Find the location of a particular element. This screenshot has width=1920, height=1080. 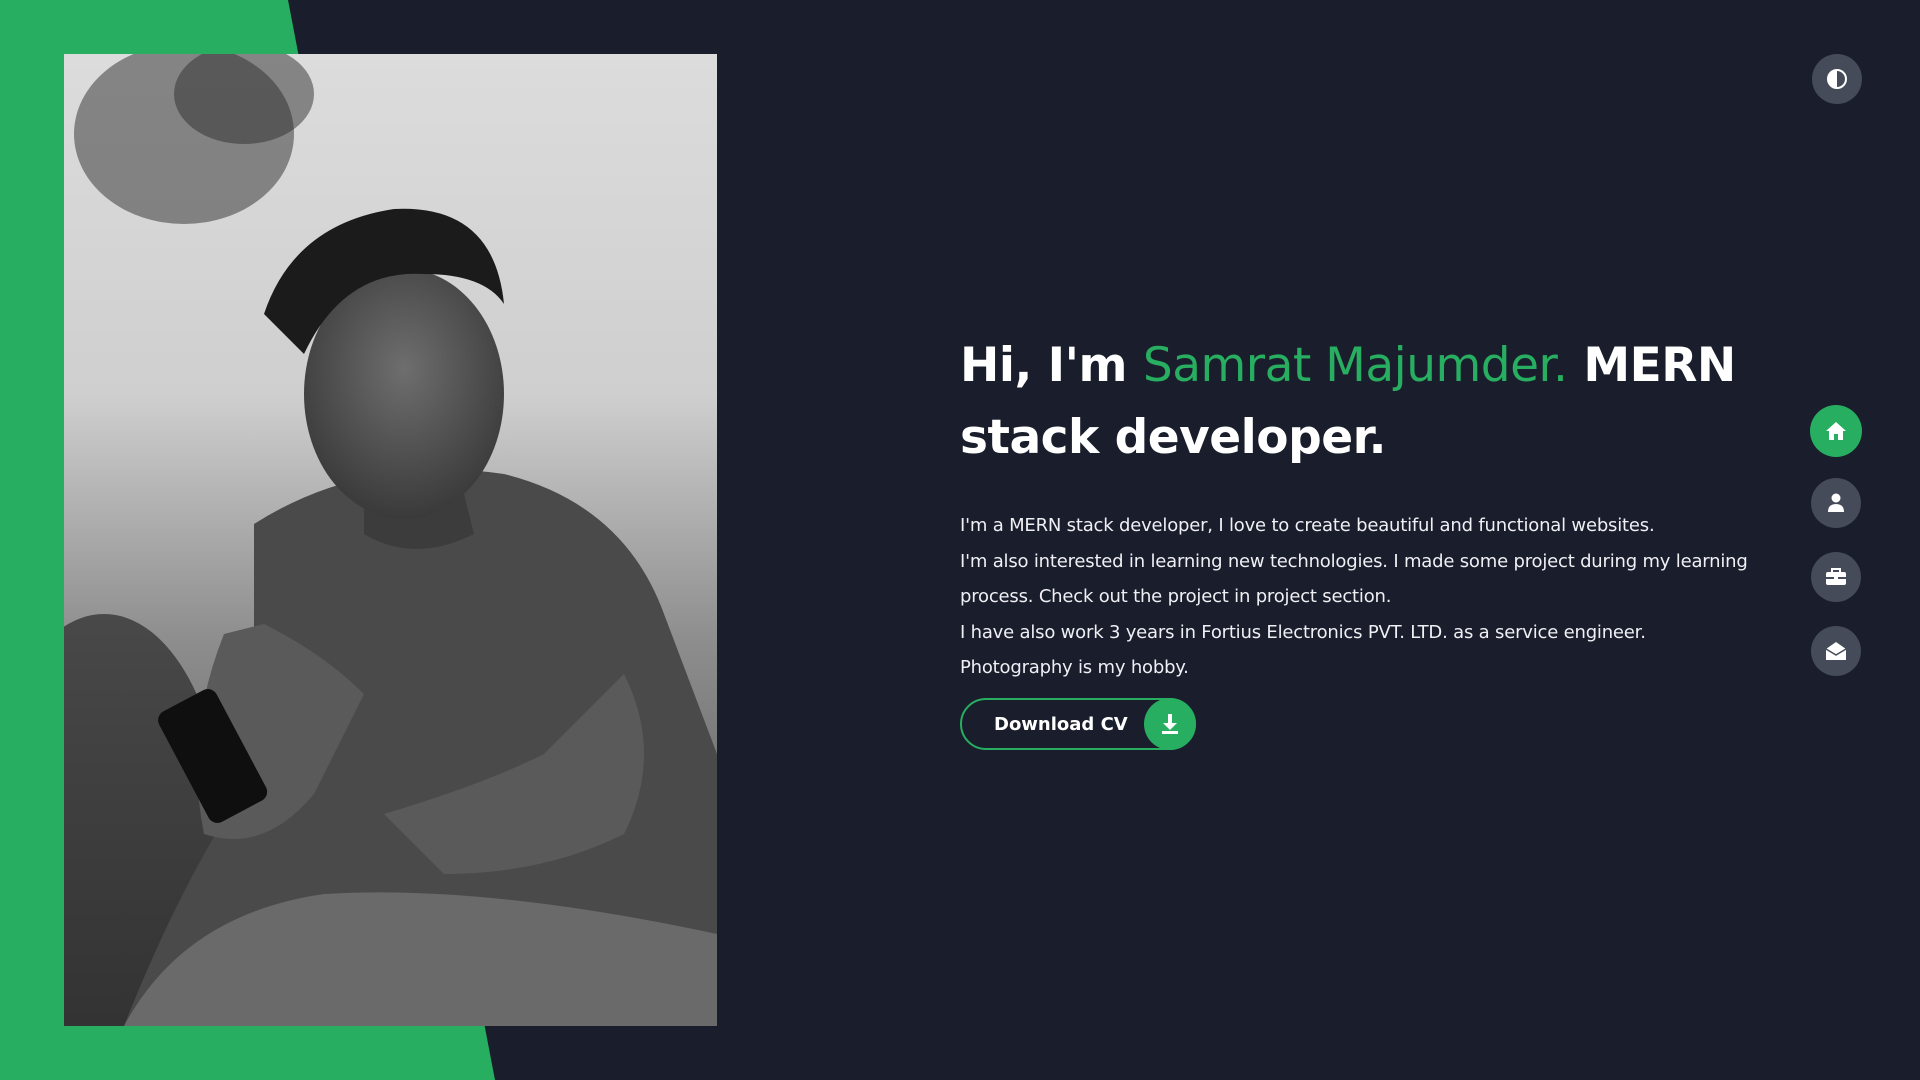

nav-portfolio-button is located at coordinates (1836, 577).